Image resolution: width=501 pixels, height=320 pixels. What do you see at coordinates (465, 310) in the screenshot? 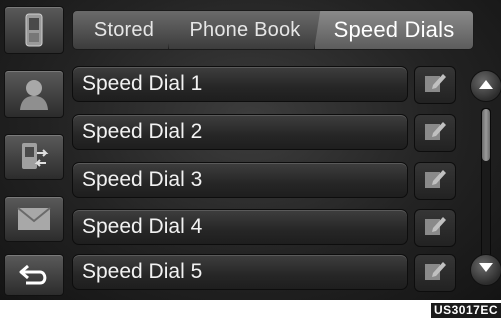
I see `figure-code: US3017EC` at bounding box center [465, 310].